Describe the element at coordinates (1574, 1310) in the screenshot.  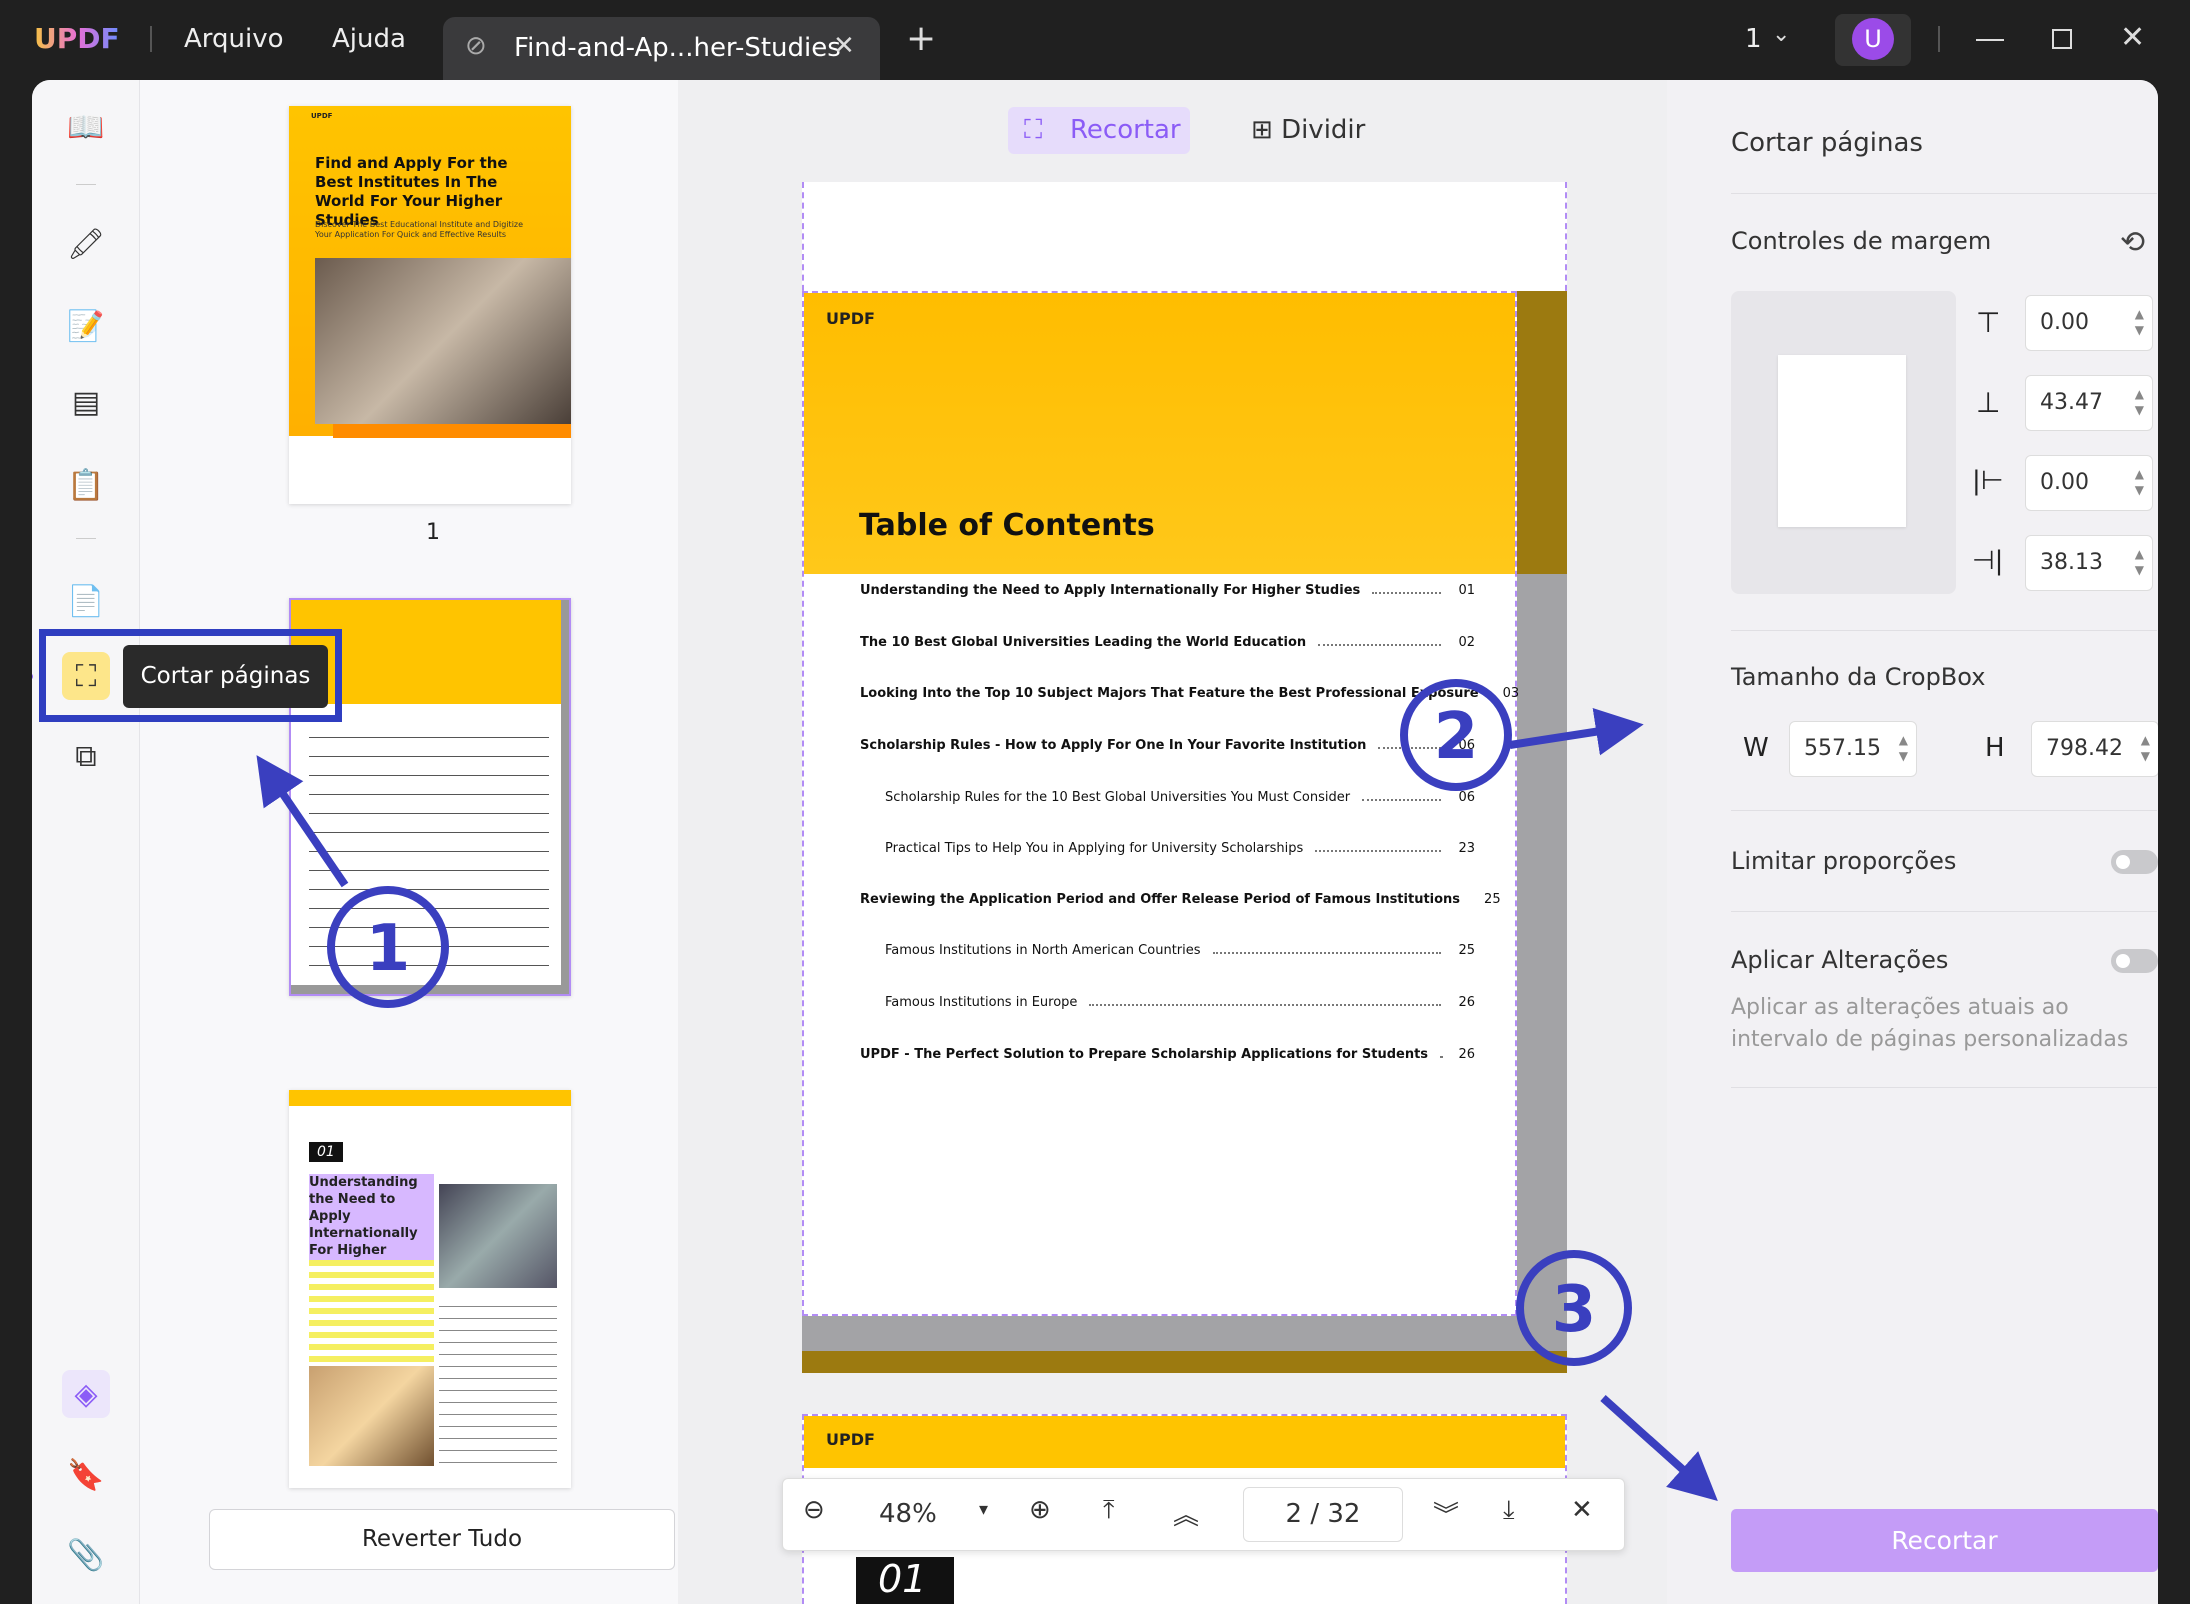
I see `step-3-label: 3` at that location.